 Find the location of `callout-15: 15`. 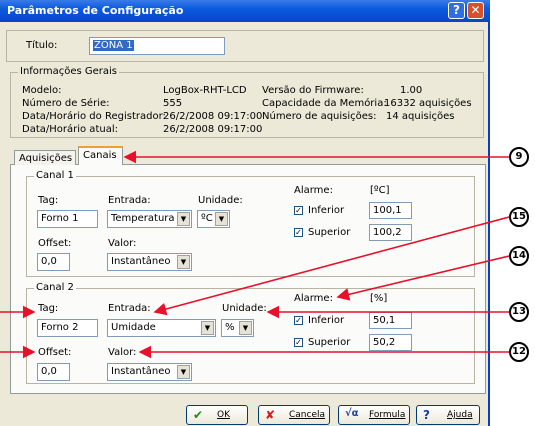

callout-15: 15 is located at coordinates (519, 217).